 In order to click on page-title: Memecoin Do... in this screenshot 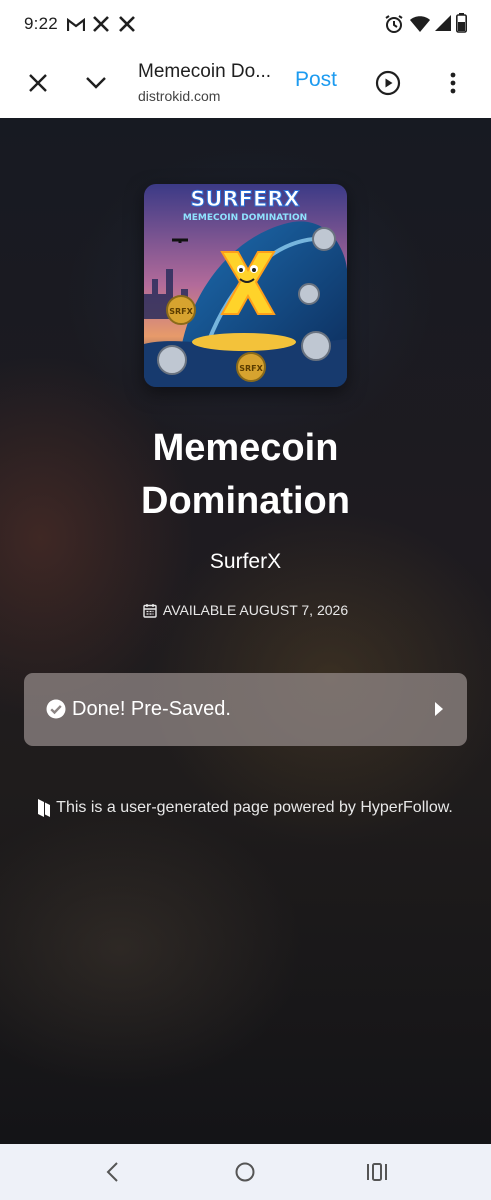, I will do `click(205, 71)`.